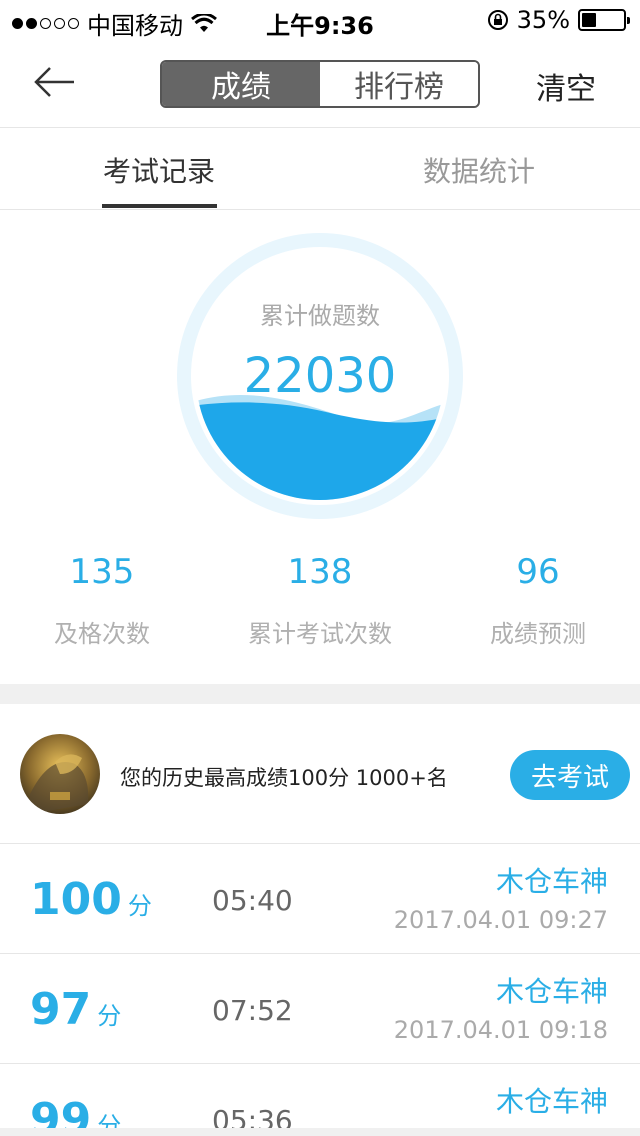 Image resolution: width=640 pixels, height=1136 pixels. I want to click on record-duration: 07:52, so click(252, 1010).